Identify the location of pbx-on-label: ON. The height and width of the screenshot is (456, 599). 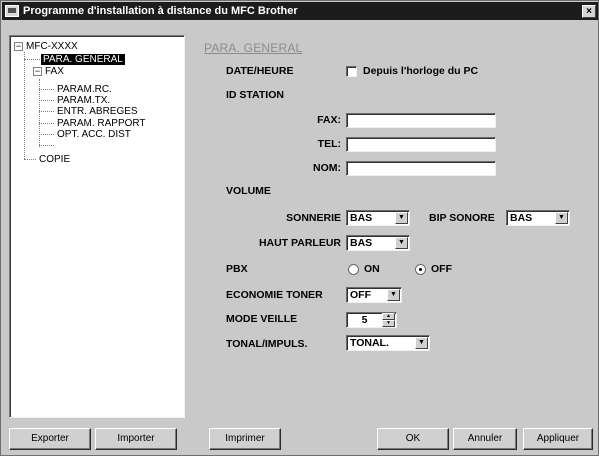
(372, 269).